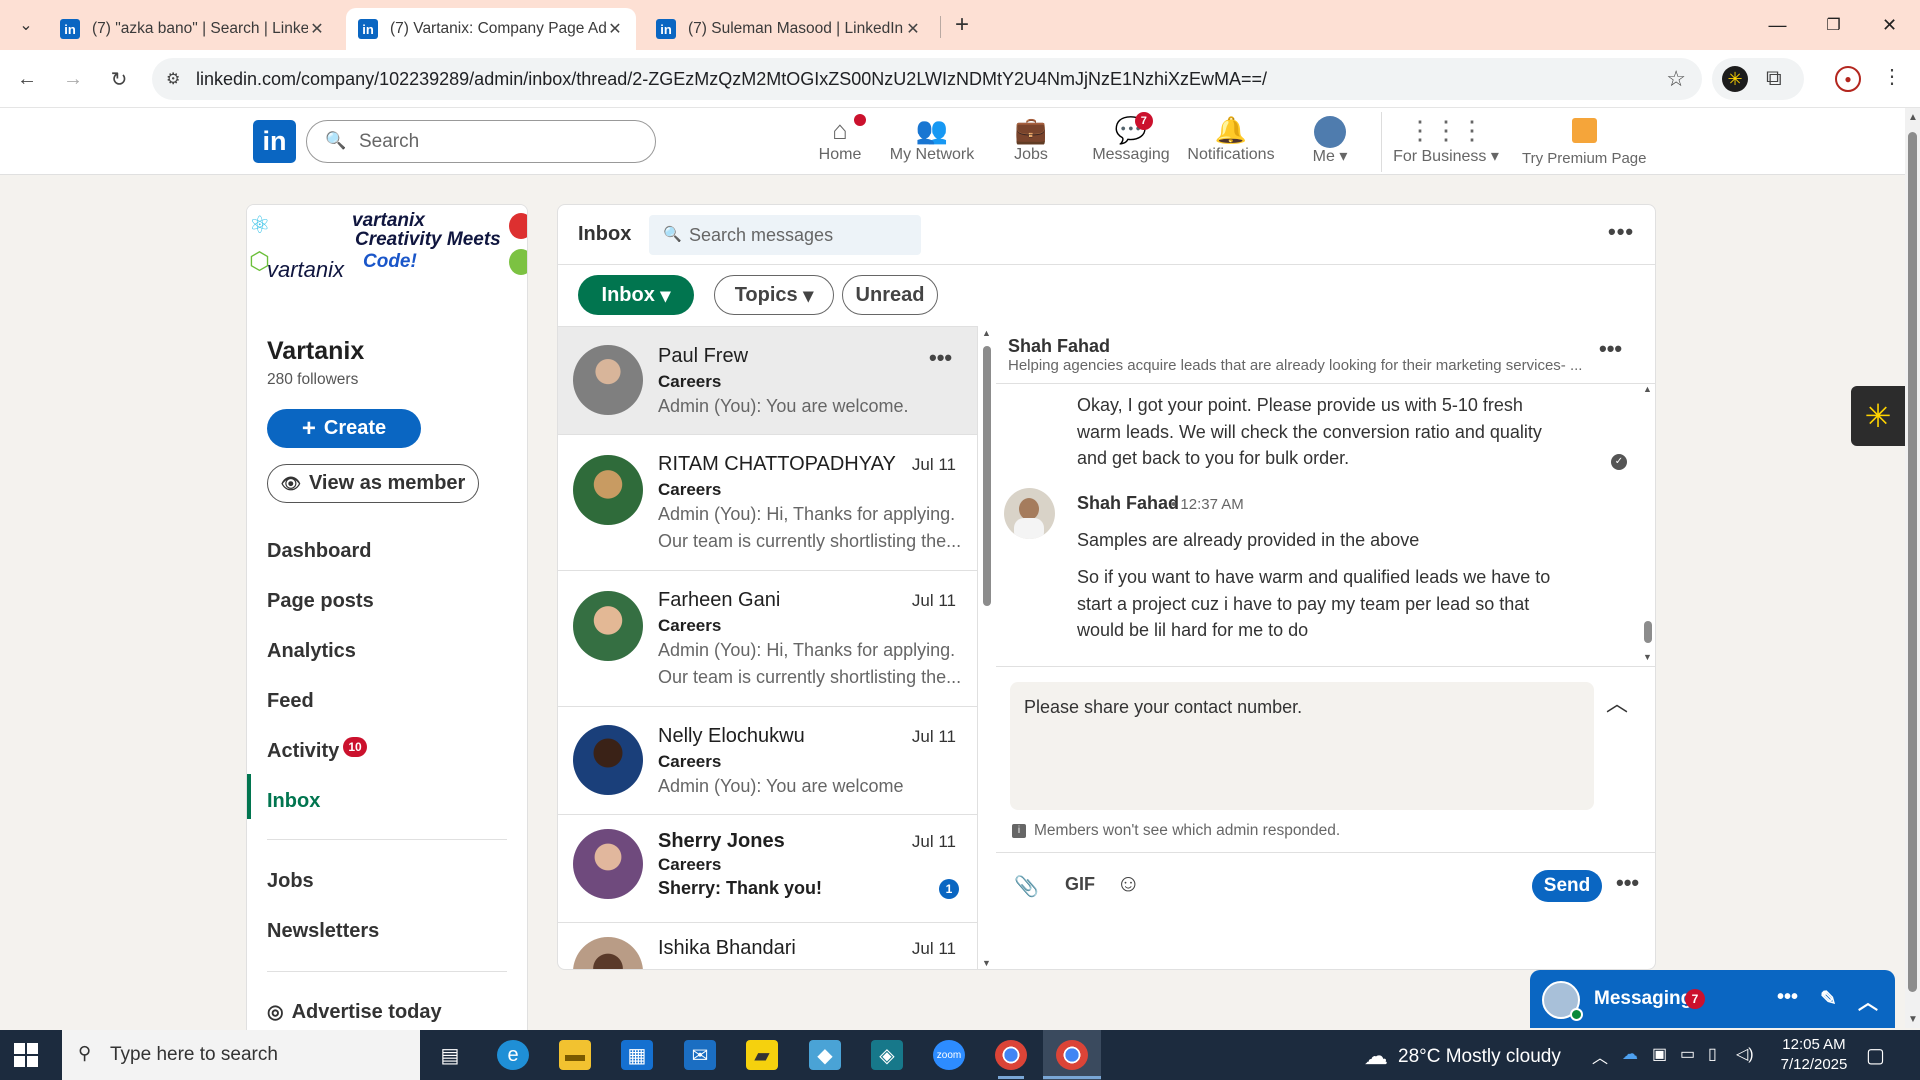 The width and height of the screenshot is (1920, 1080). Describe the element at coordinates (575, 1055) in the screenshot. I see `file-explorer-icon: ▬` at that location.